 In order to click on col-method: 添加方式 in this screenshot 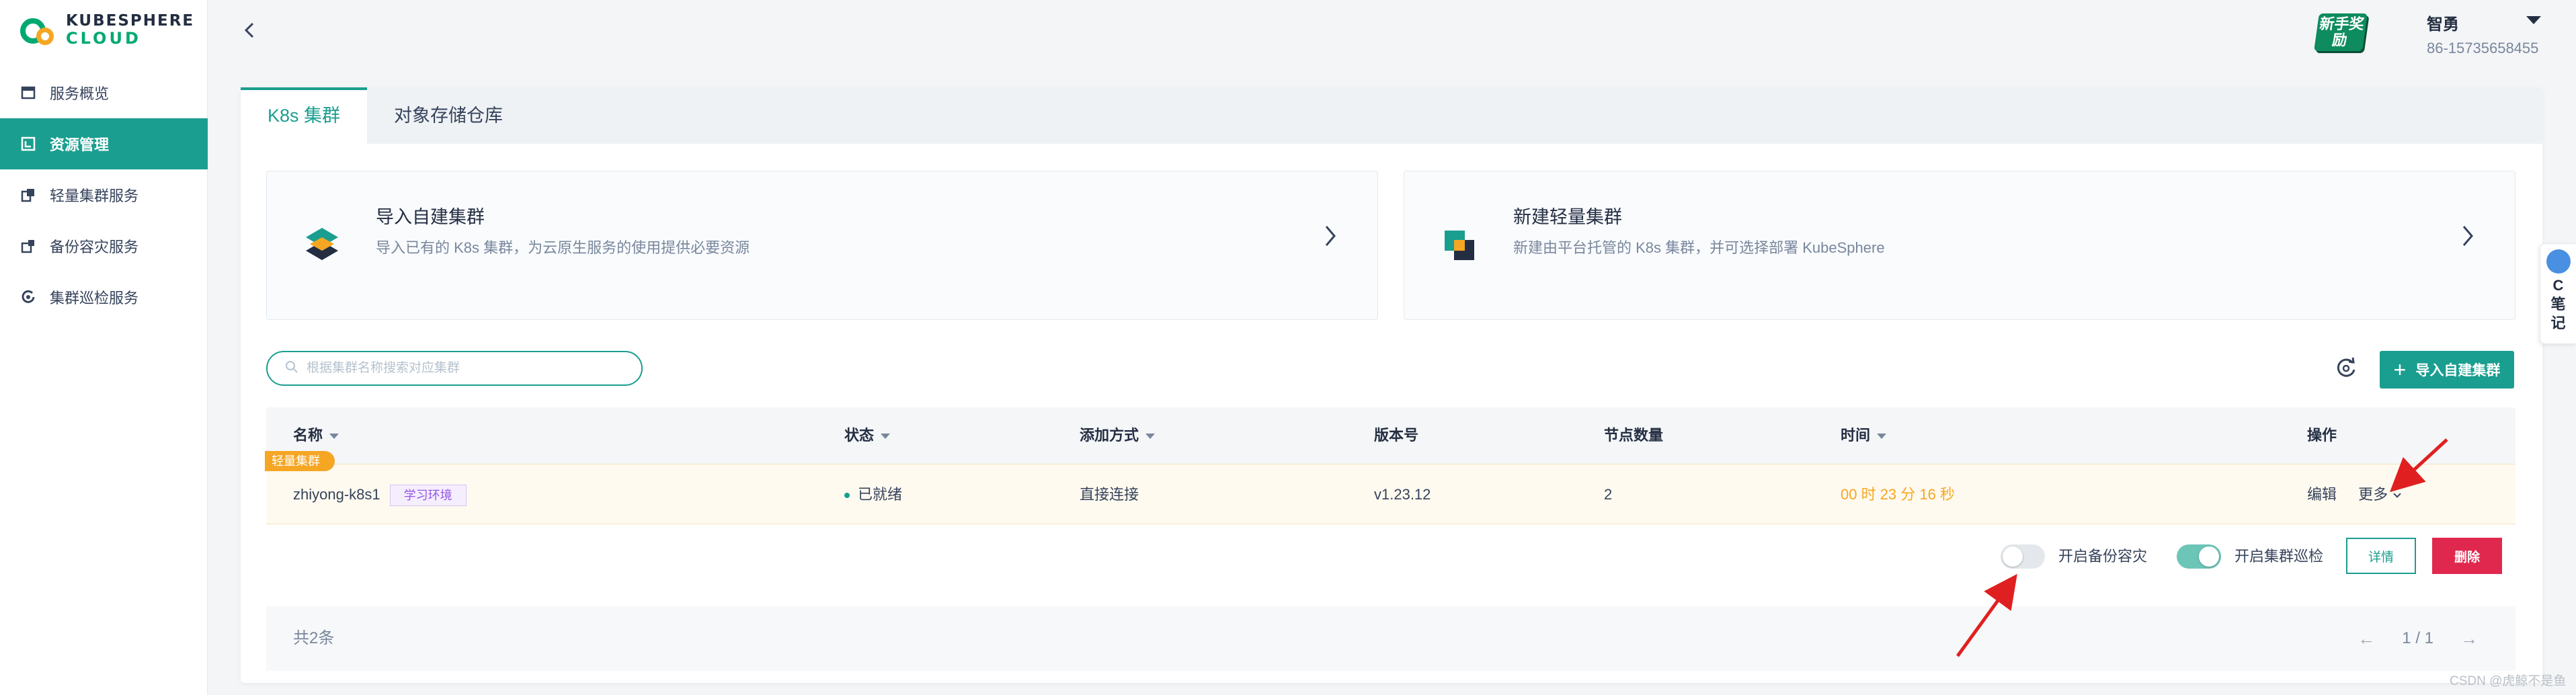, I will do `click(1118, 435)`.